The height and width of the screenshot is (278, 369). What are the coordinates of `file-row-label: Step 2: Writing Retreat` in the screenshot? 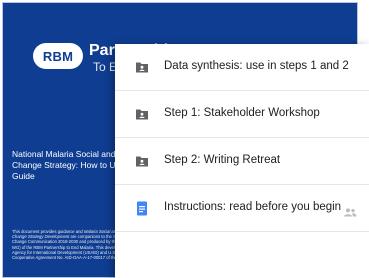 It's located at (222, 160).